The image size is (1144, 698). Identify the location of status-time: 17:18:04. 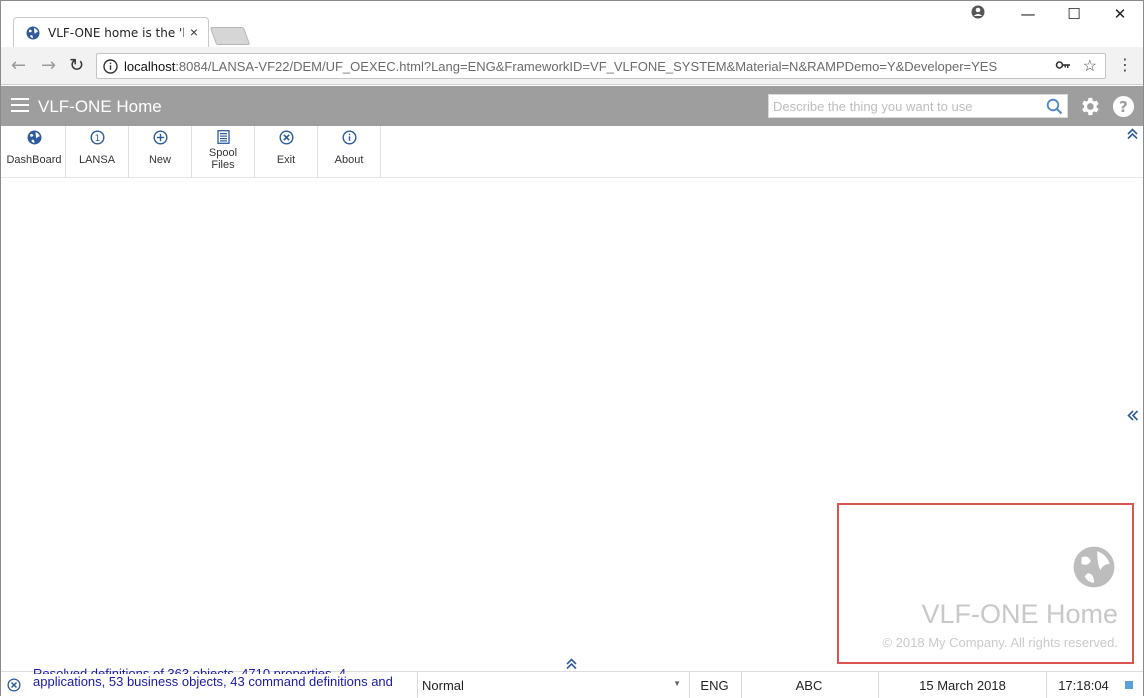
(1083, 685).